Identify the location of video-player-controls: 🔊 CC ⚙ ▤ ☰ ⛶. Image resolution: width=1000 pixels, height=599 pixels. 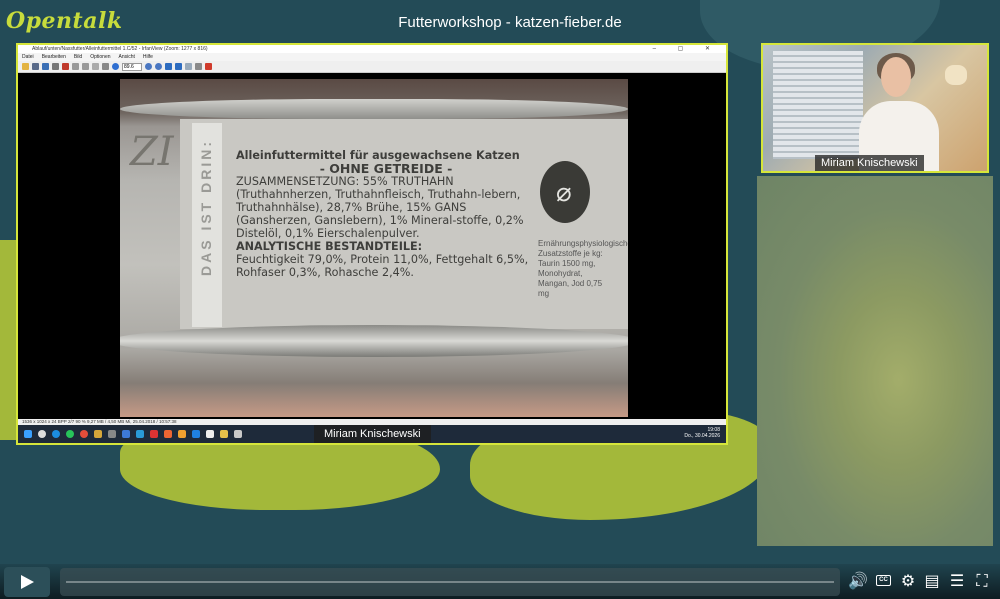
(500, 581).